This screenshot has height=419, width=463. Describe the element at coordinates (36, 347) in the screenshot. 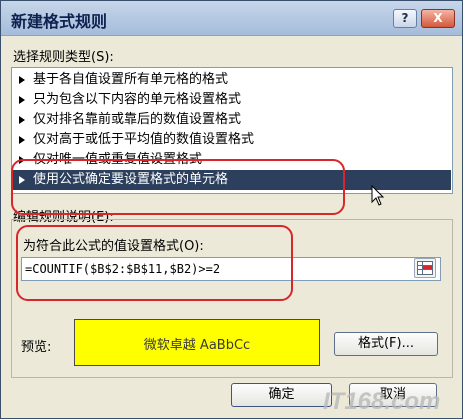

I see `preview-label: 预览:` at that location.